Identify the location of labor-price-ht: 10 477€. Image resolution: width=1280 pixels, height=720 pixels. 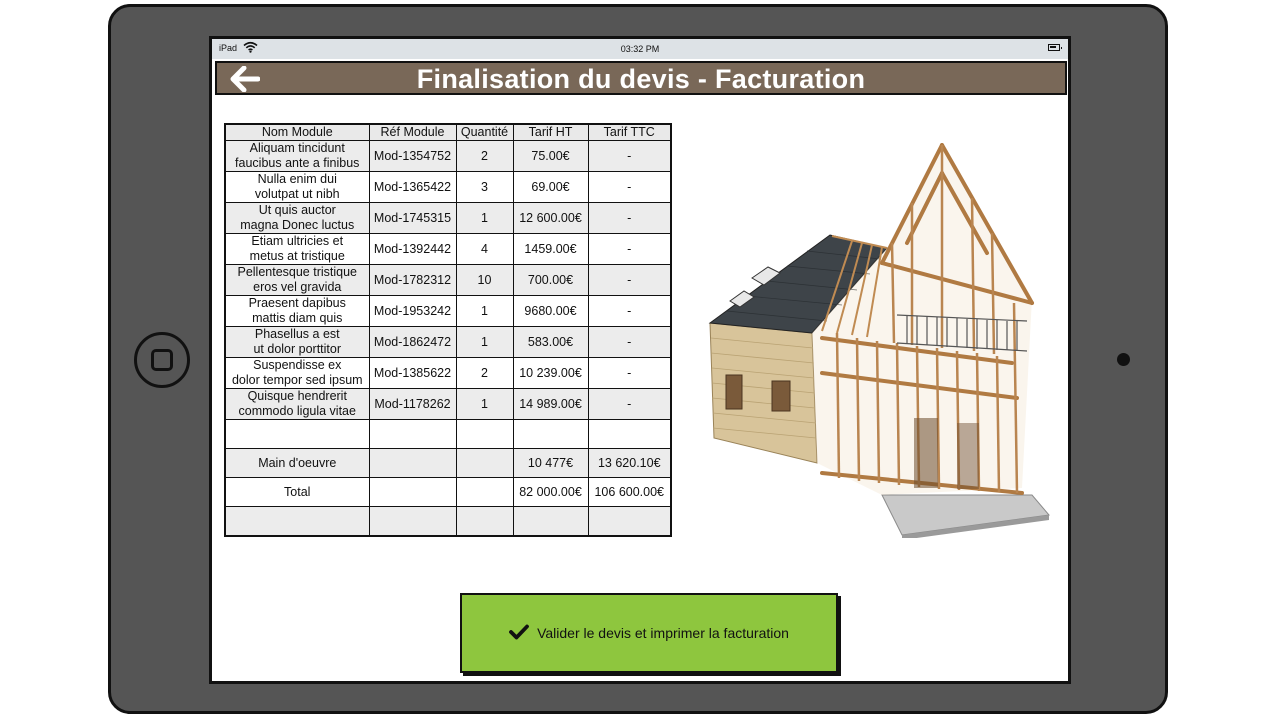
(550, 463).